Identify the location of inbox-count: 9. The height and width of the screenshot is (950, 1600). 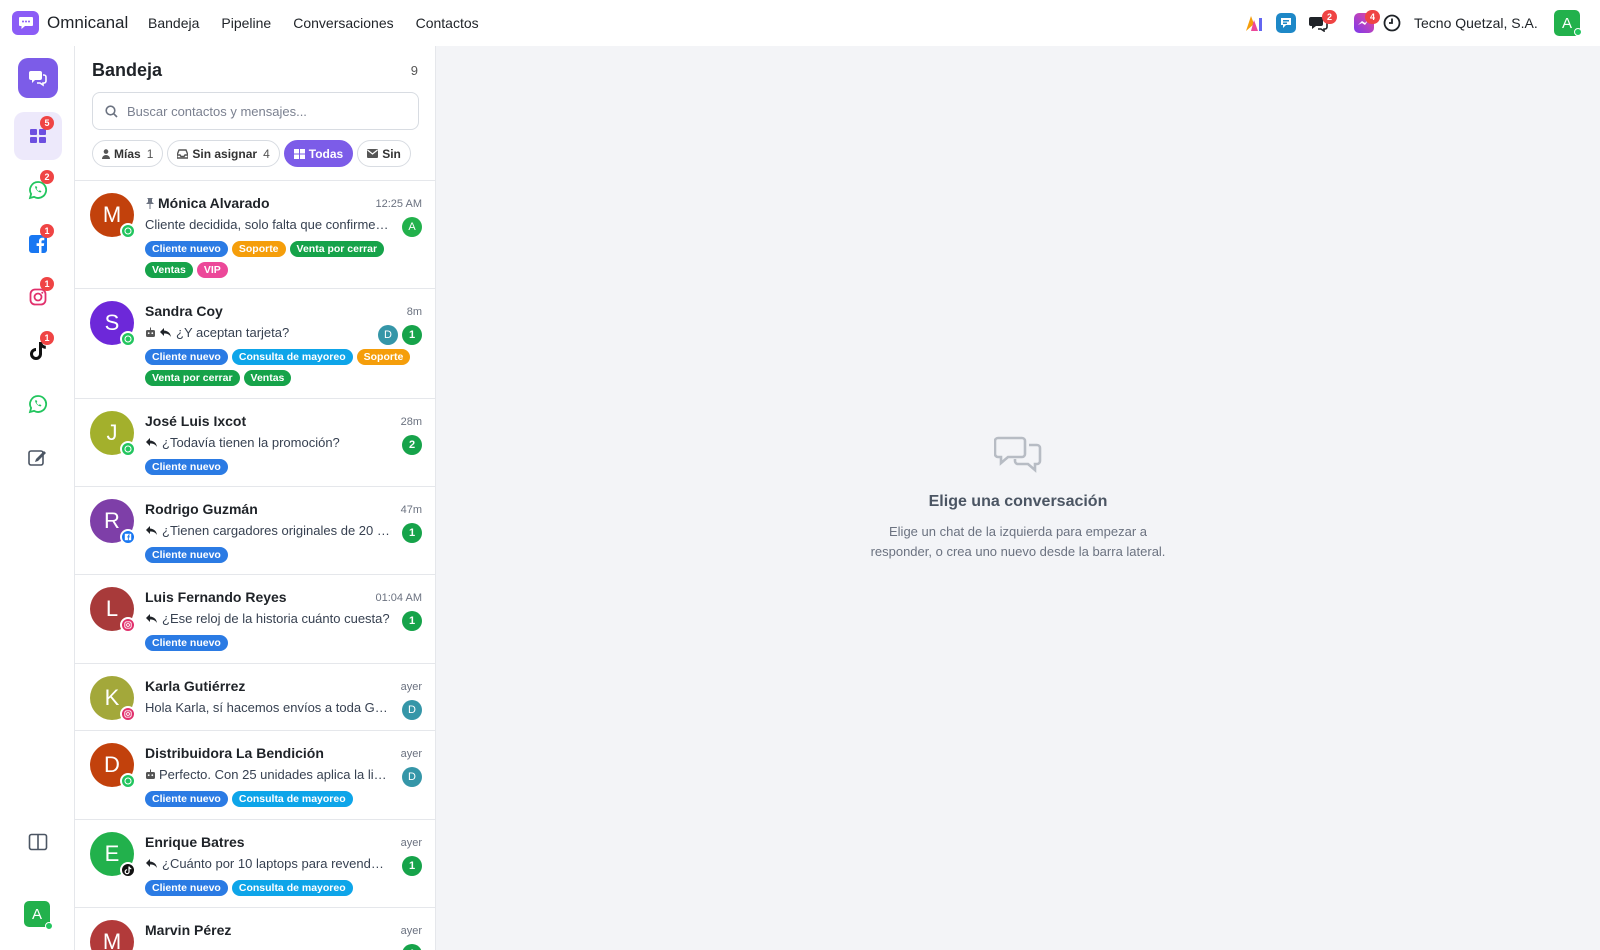
(414, 70).